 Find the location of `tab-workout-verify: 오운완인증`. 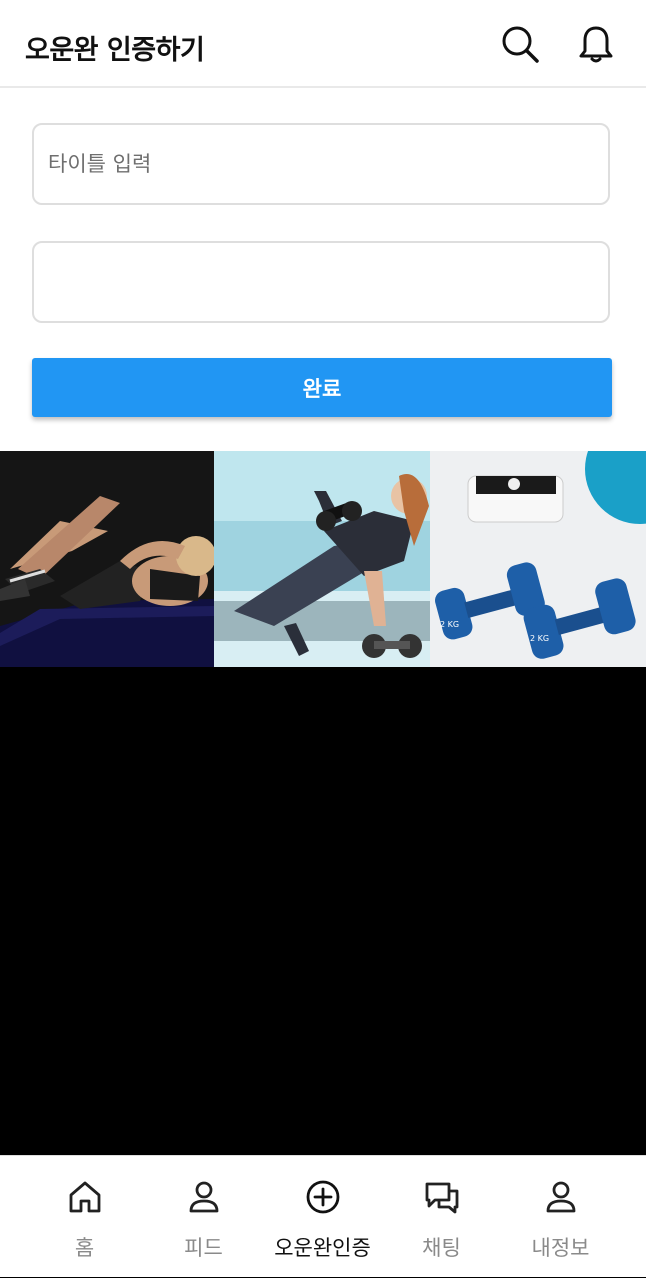

tab-workout-verify: 오운완인증 is located at coordinates (322, 1217).